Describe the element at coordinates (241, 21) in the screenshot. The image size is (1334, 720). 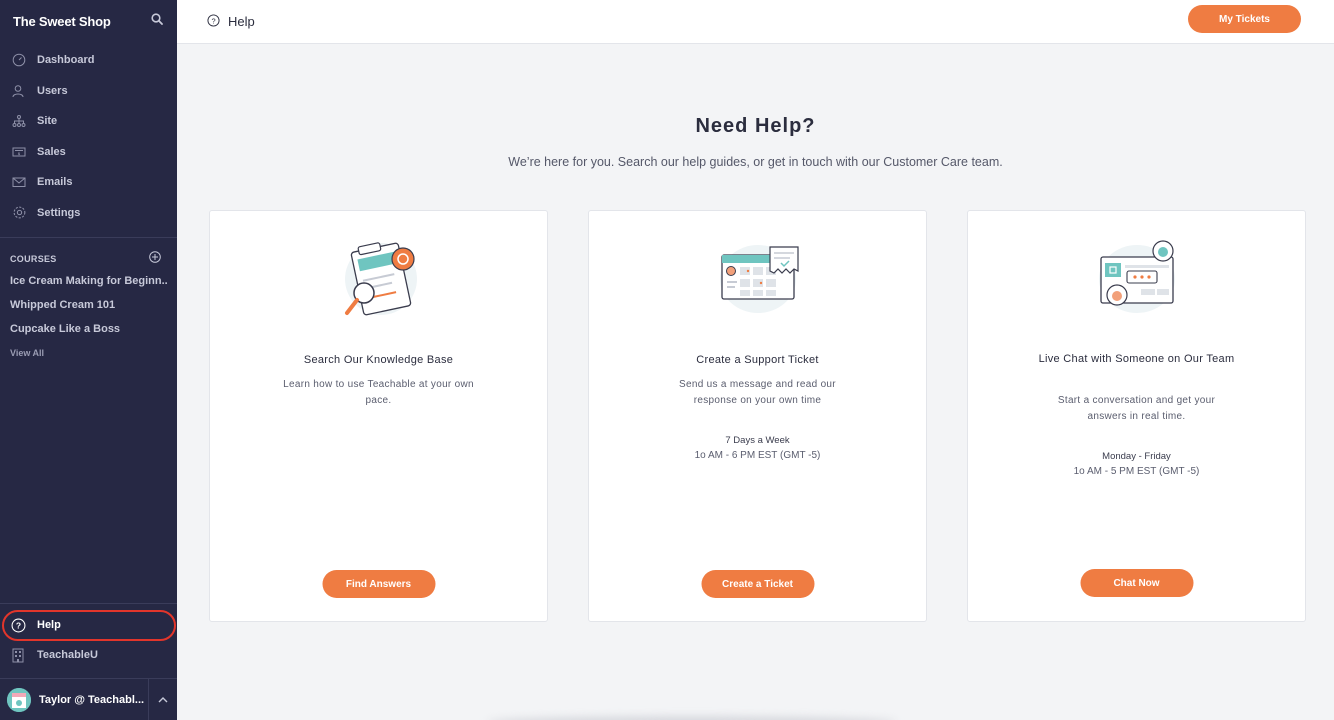
I see `page-title-text: Help` at that location.